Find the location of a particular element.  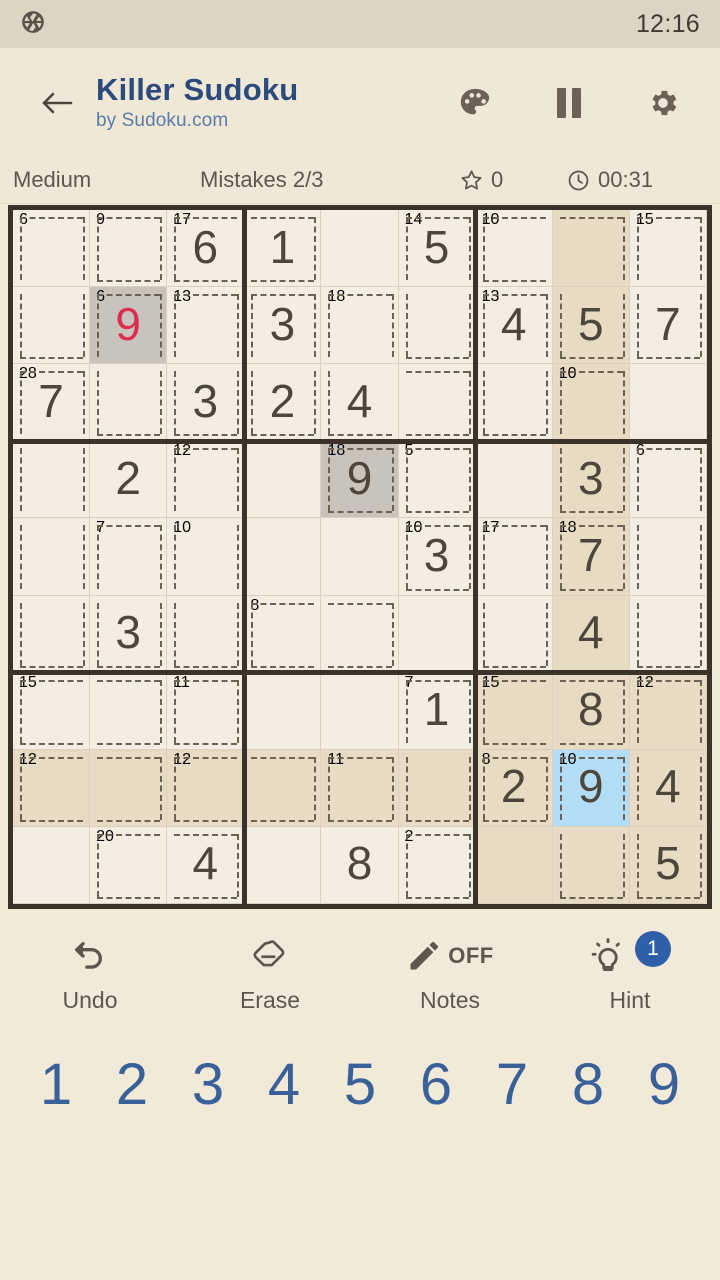

grid-cell-r9c7 is located at coordinates (514, 865).